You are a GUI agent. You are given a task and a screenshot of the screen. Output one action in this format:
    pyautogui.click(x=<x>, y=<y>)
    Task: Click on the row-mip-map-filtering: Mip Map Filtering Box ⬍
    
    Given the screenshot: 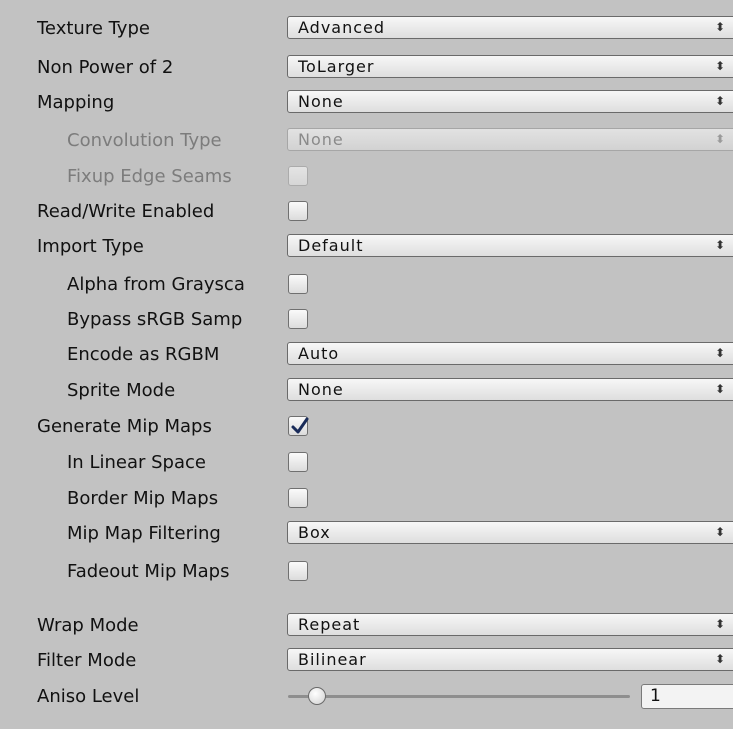 What is the action you would take?
    pyautogui.click(x=366, y=534)
    